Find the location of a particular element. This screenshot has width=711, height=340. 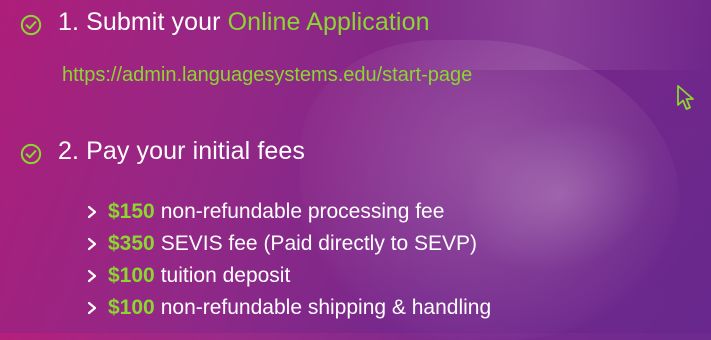

step-1-prefix: 1. Submit your is located at coordinates (143, 22).